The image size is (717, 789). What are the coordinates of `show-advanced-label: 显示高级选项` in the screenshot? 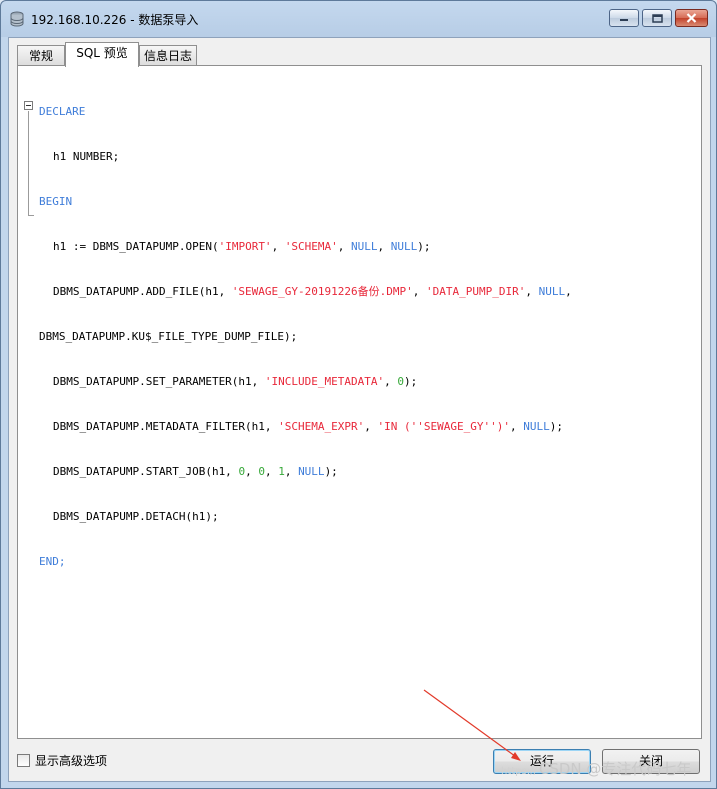 It's located at (71, 761).